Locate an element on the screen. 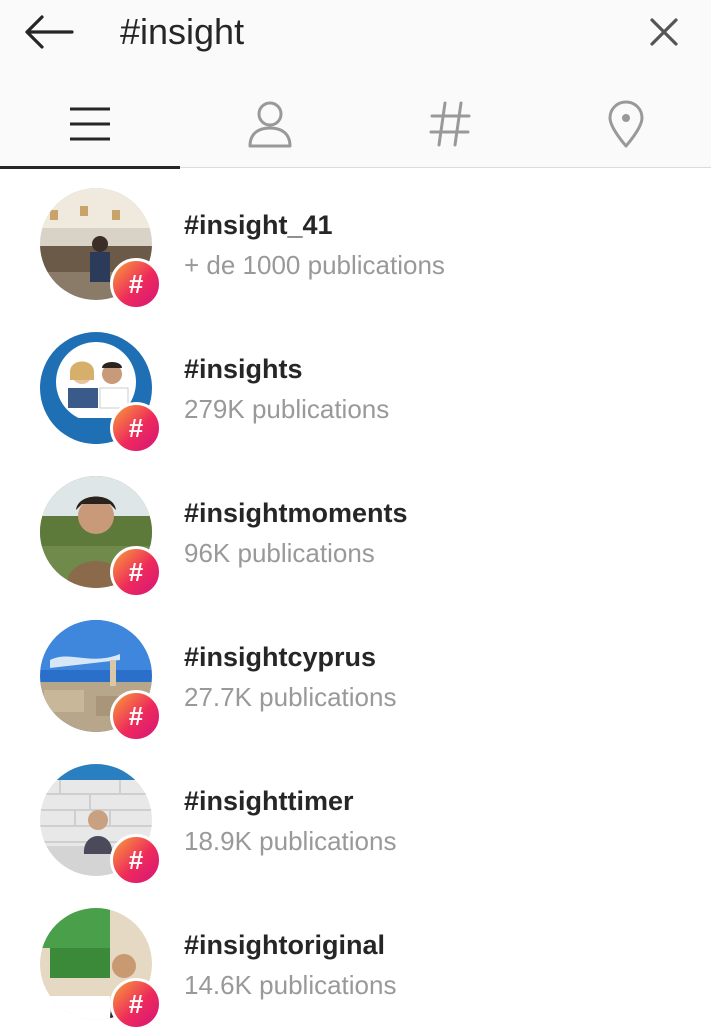  tab-places is located at coordinates (625, 124).